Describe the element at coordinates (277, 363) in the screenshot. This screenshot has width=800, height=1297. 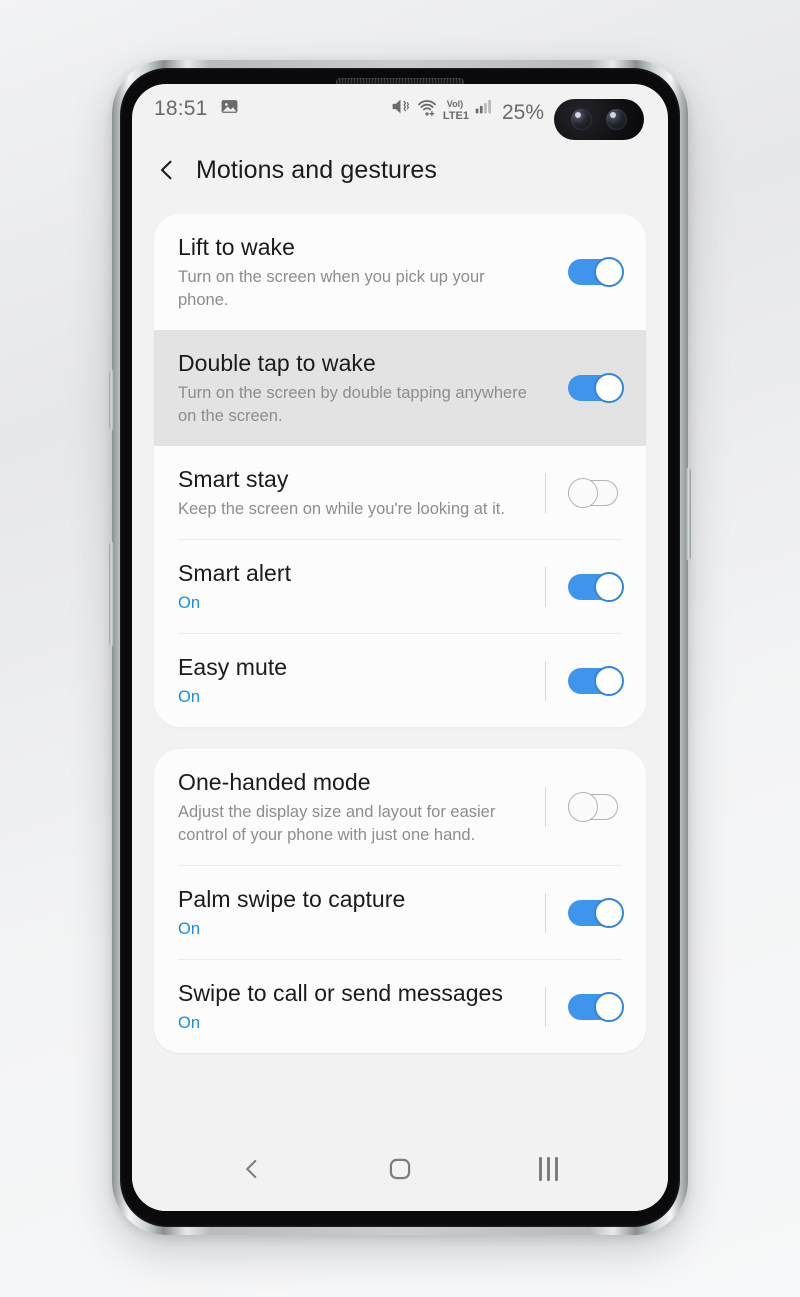
I see `row-title: Double tap to wake` at that location.